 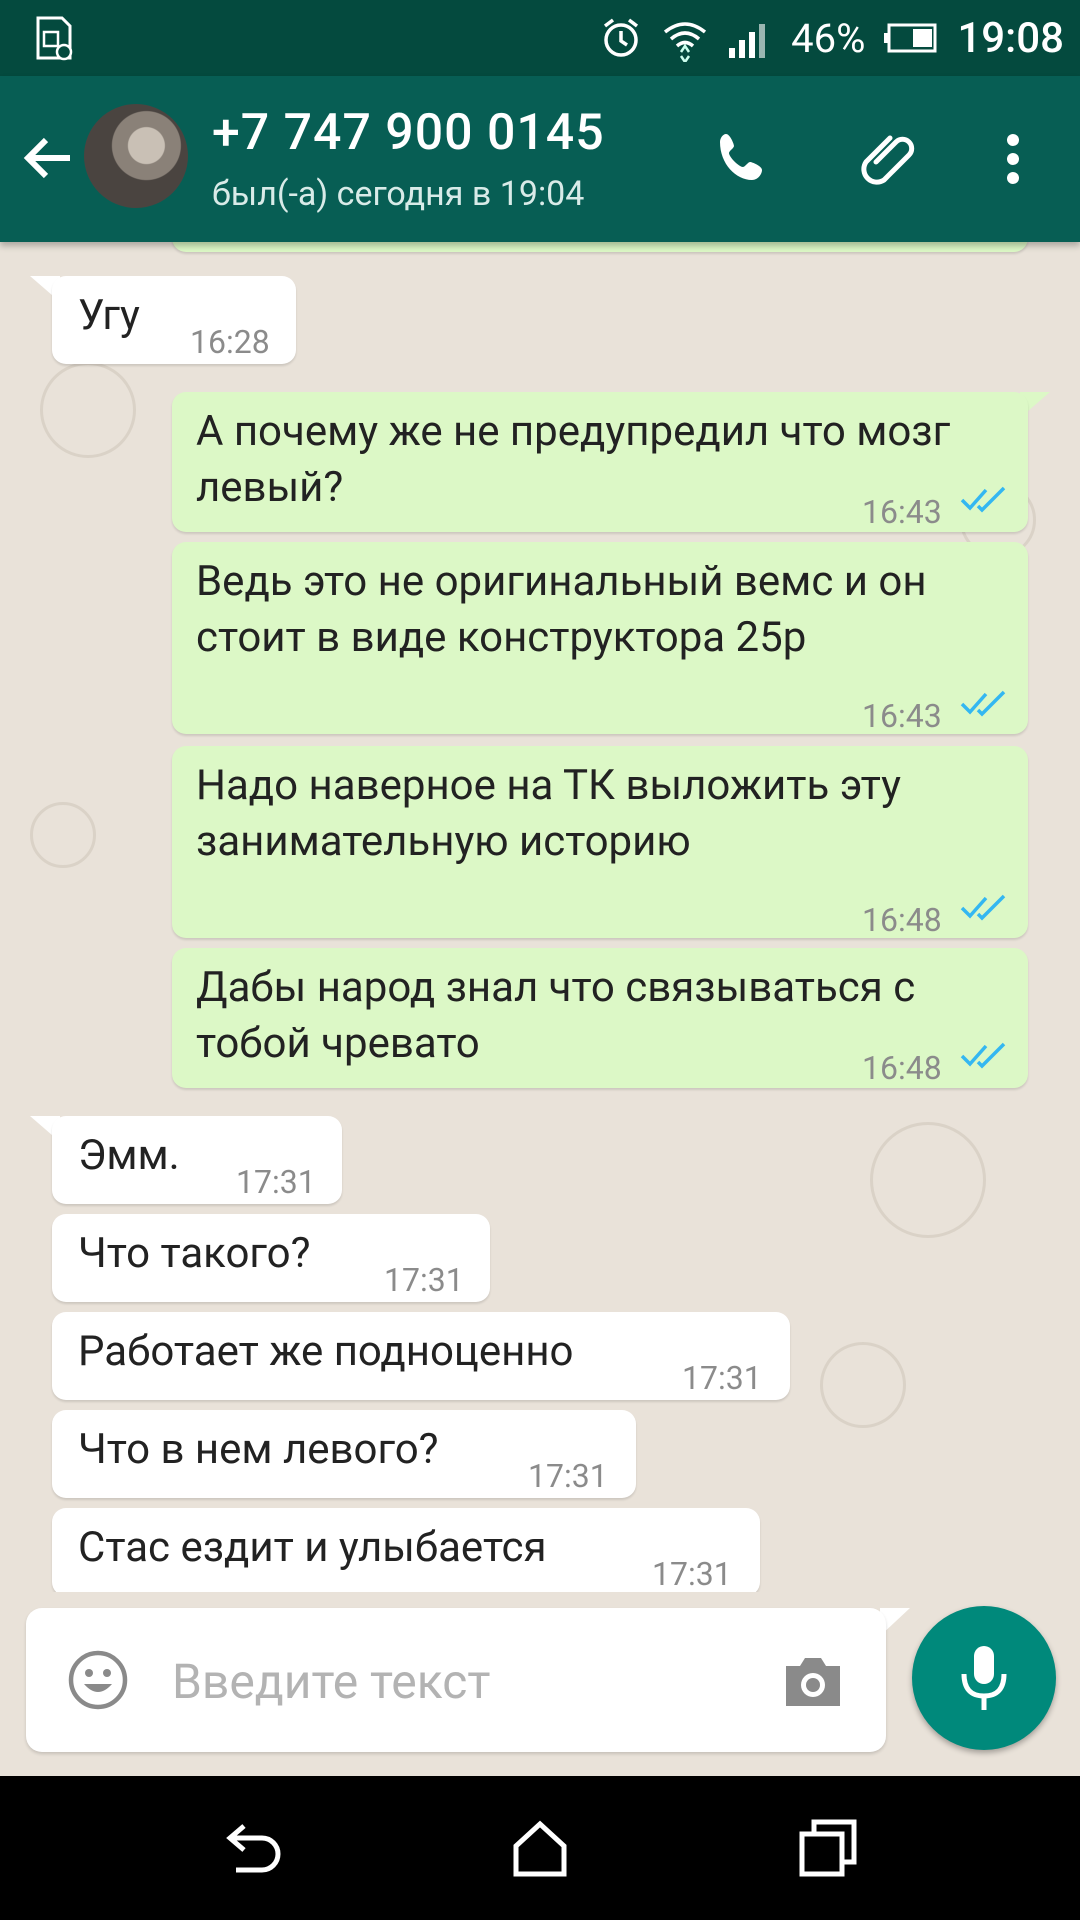 What do you see at coordinates (109, 315) in the screenshot?
I see `message-text: Угу` at bounding box center [109, 315].